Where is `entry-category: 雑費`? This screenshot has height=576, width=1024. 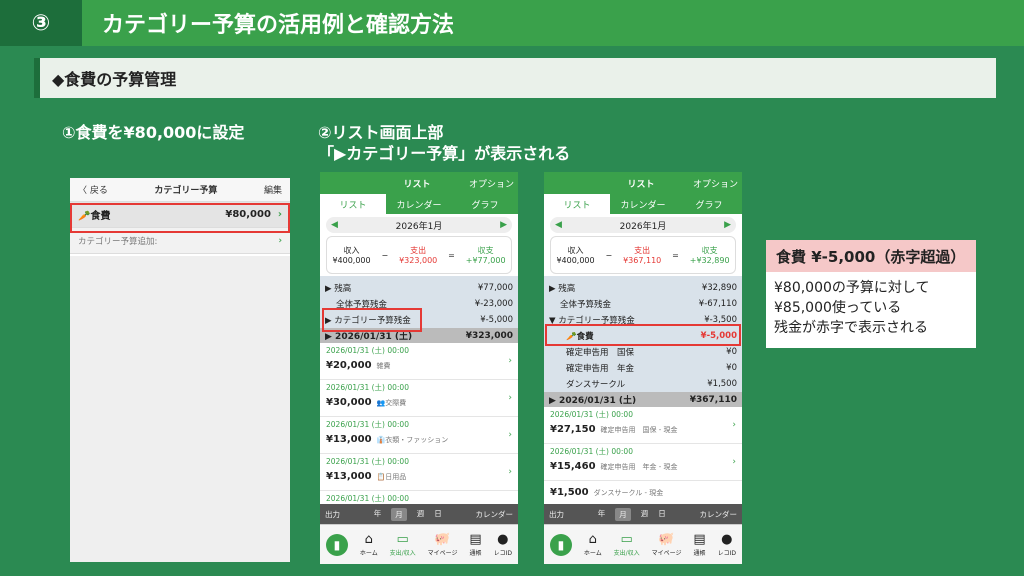
entry-category: 雑費 is located at coordinates (383, 366).